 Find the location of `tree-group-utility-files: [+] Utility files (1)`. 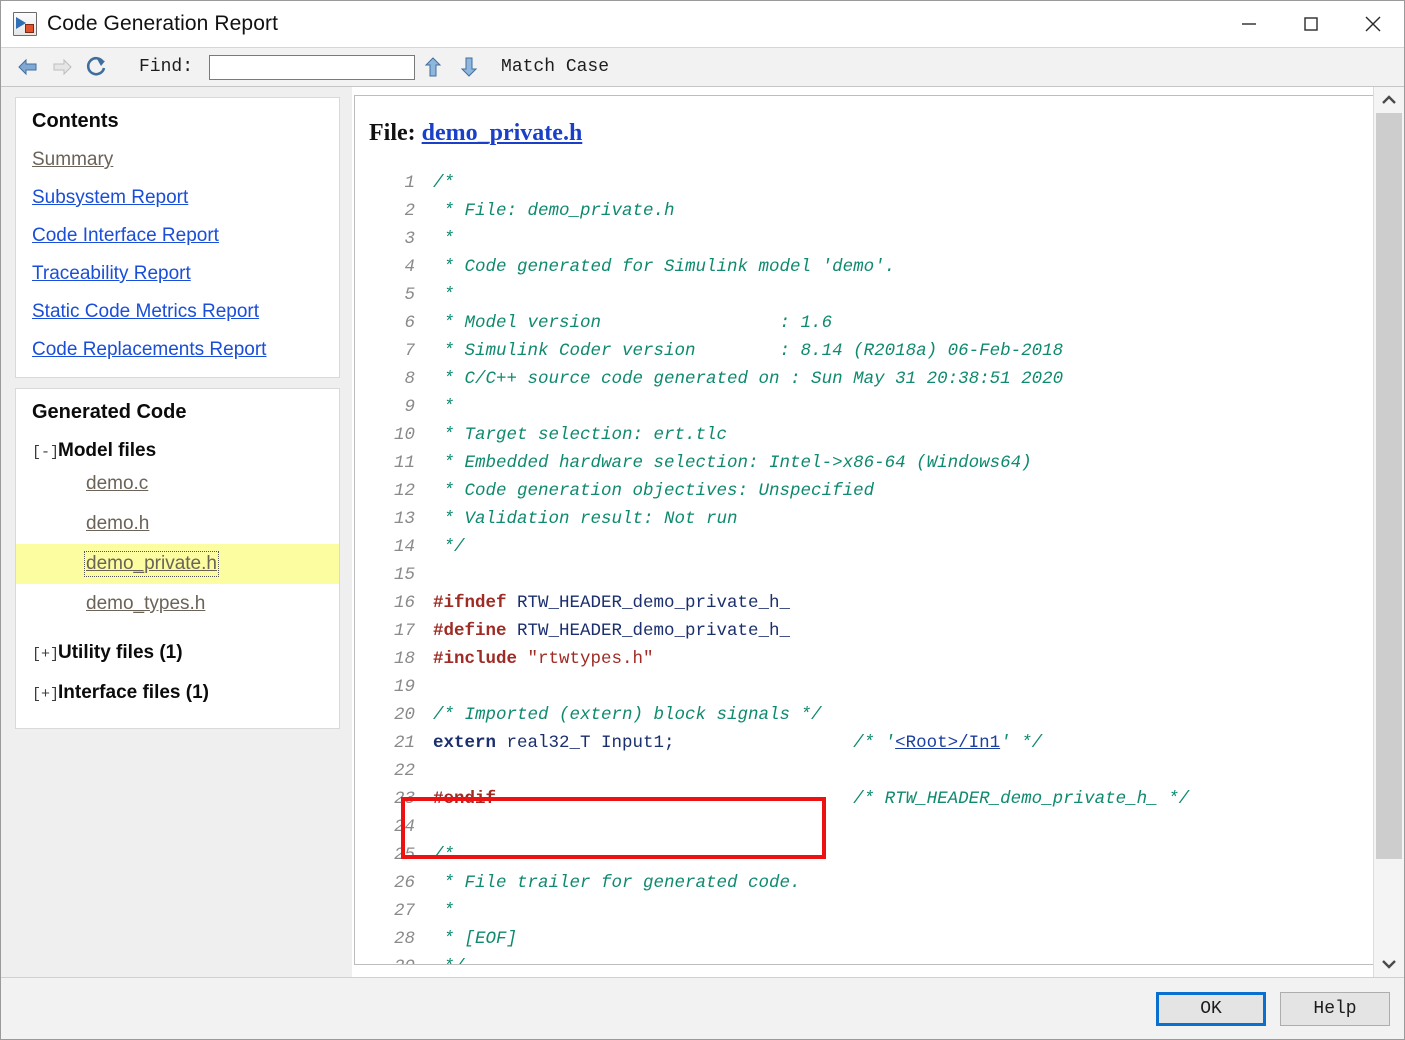

tree-group-utility-files: [+] Utility files (1) is located at coordinates (177, 653).